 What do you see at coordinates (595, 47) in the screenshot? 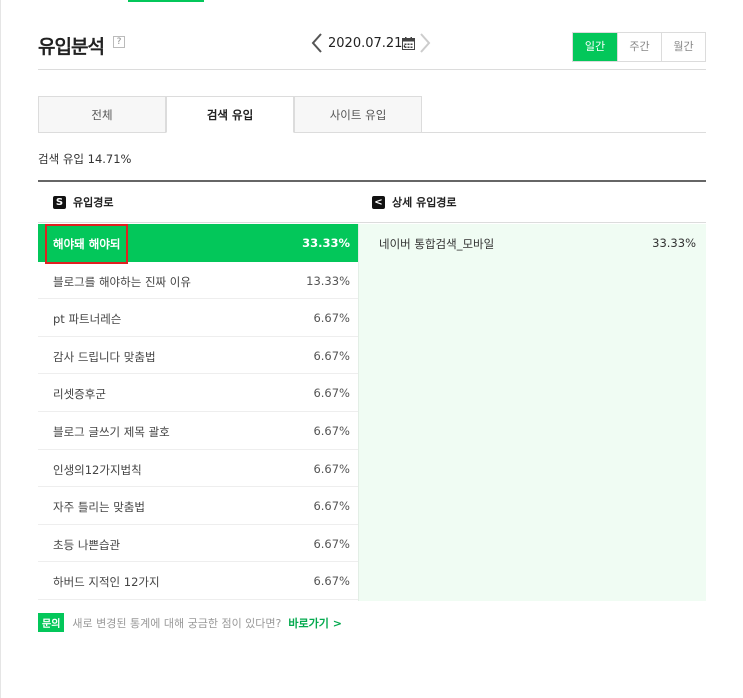
I see `period-tab-daily: 일간` at bounding box center [595, 47].